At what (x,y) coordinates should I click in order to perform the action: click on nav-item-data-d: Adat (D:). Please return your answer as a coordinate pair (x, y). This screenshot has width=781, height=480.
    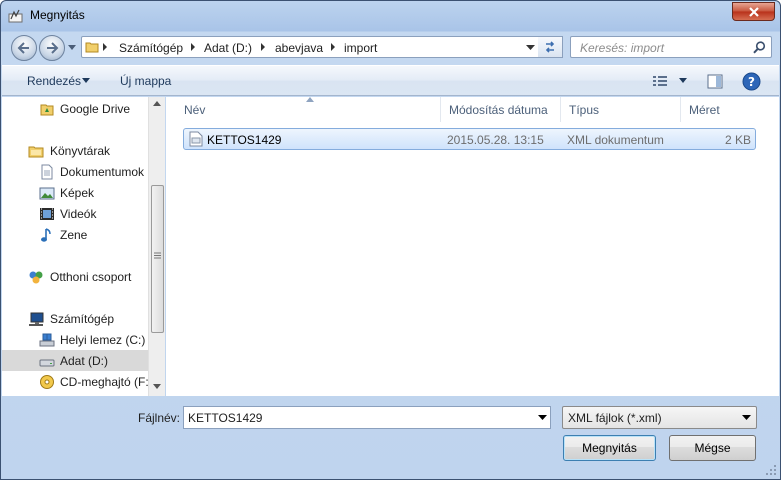
    Looking at the image, I should click on (75, 360).